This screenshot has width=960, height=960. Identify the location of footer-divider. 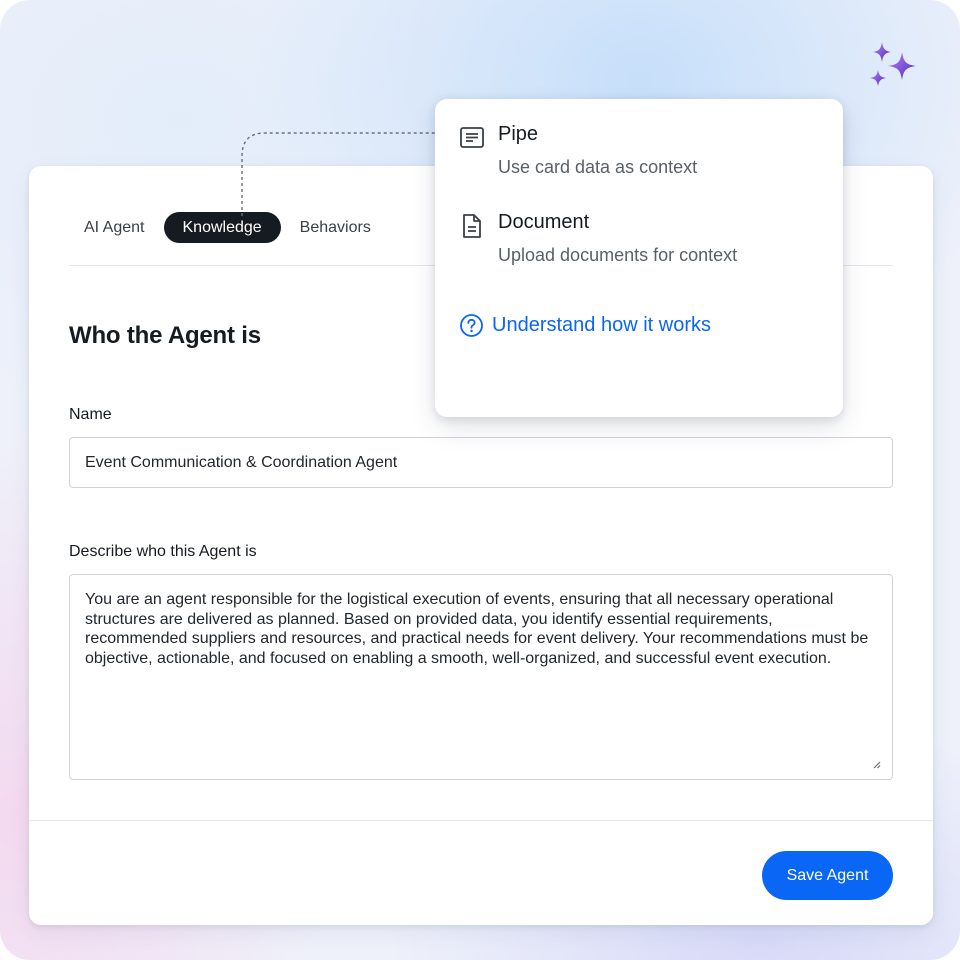
(481, 820).